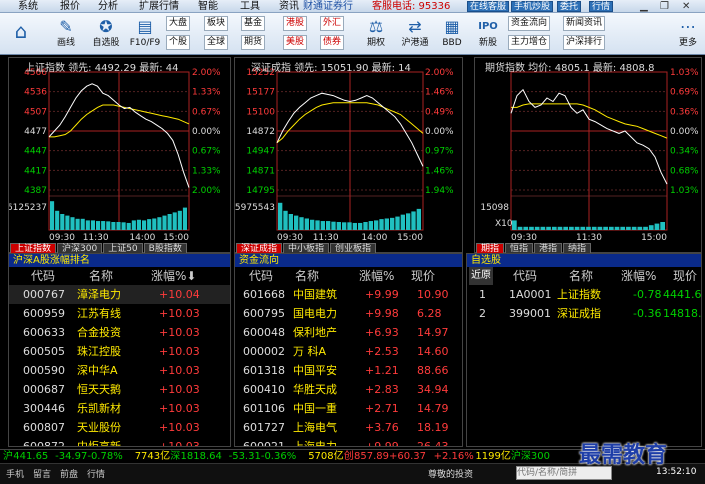 The image size is (705, 484). I want to click on online-service-button: 在线客服, so click(488, 6).